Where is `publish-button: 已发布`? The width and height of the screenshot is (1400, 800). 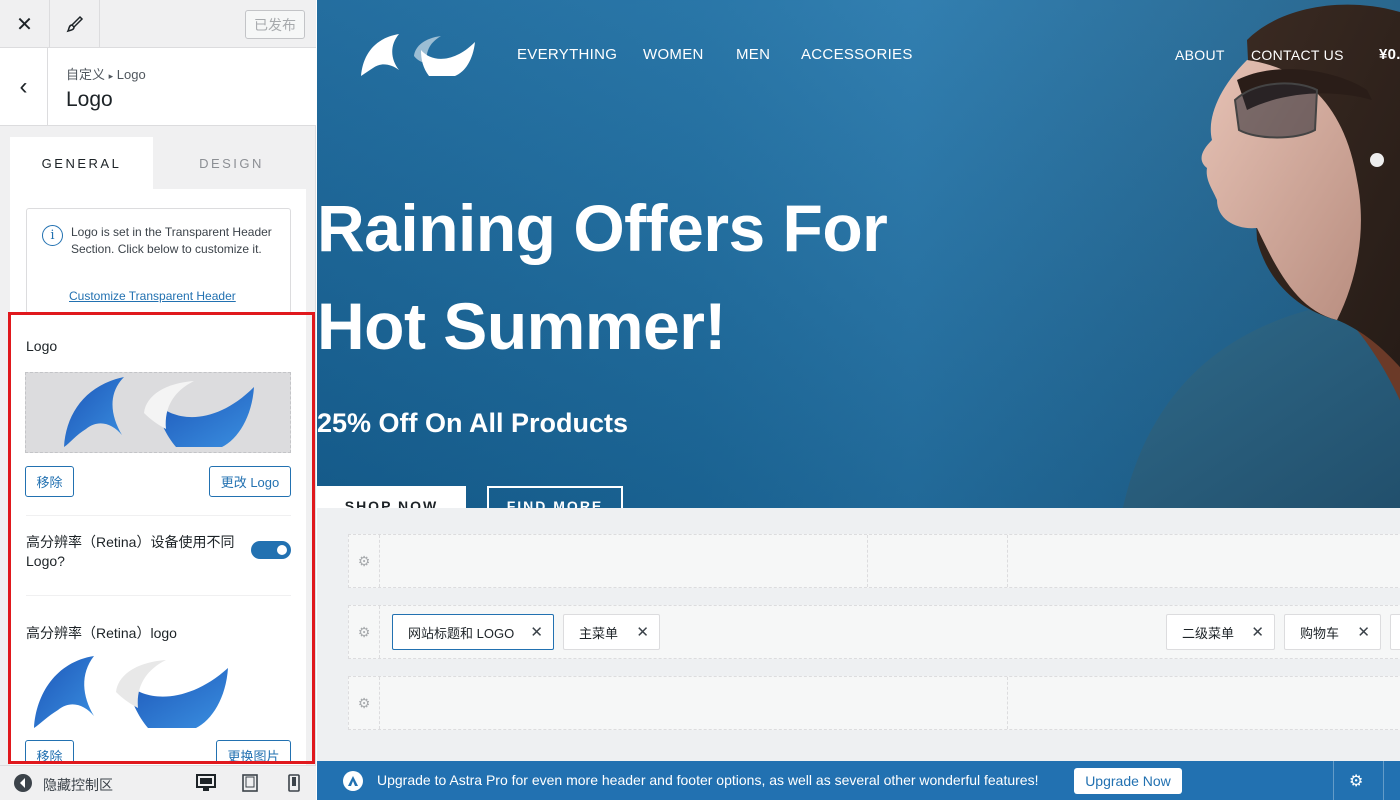 publish-button: 已发布 is located at coordinates (275, 24).